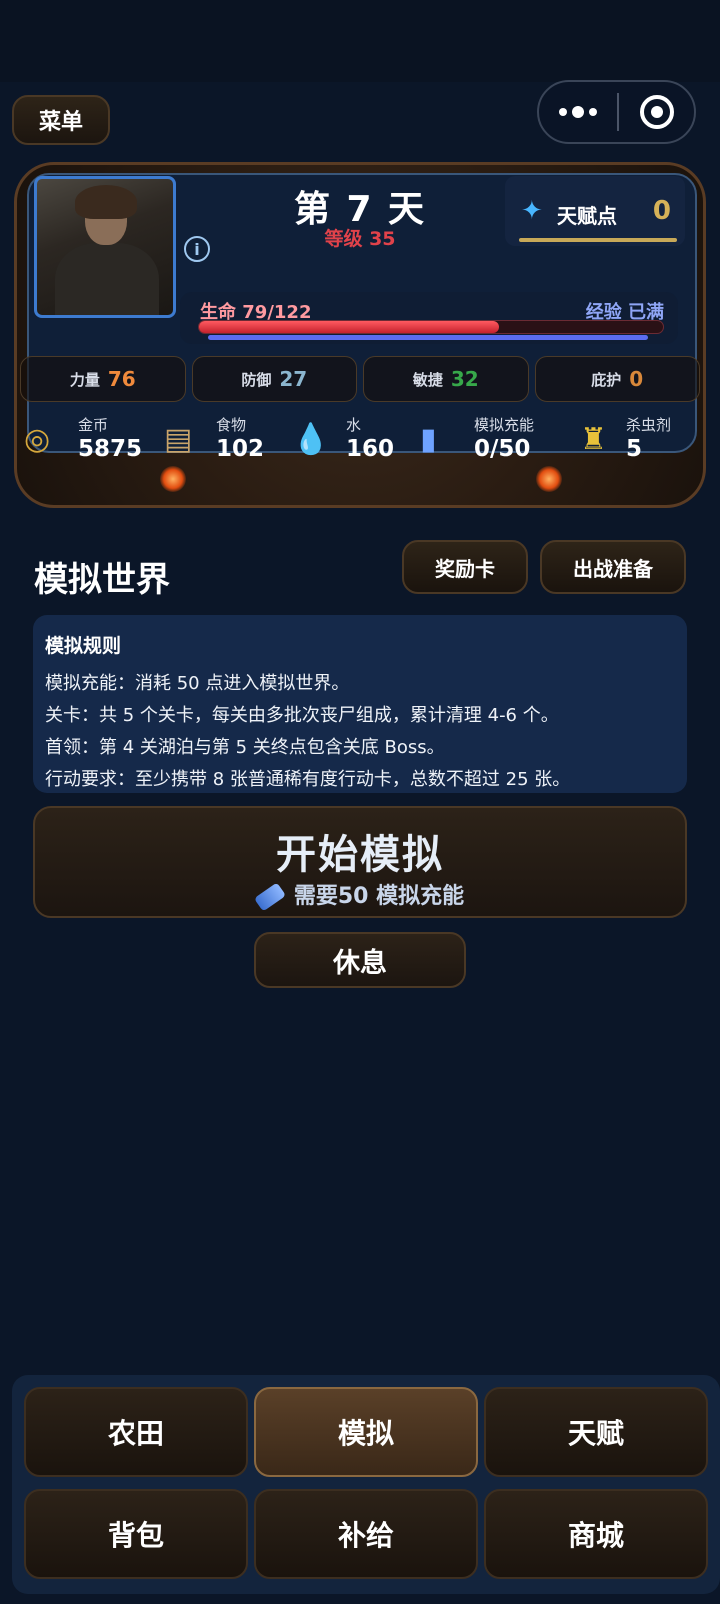 The image size is (720, 1604). I want to click on attribute-row: 力量 76 防御 27 敏捷 32 庇护 0, so click(360, 379).